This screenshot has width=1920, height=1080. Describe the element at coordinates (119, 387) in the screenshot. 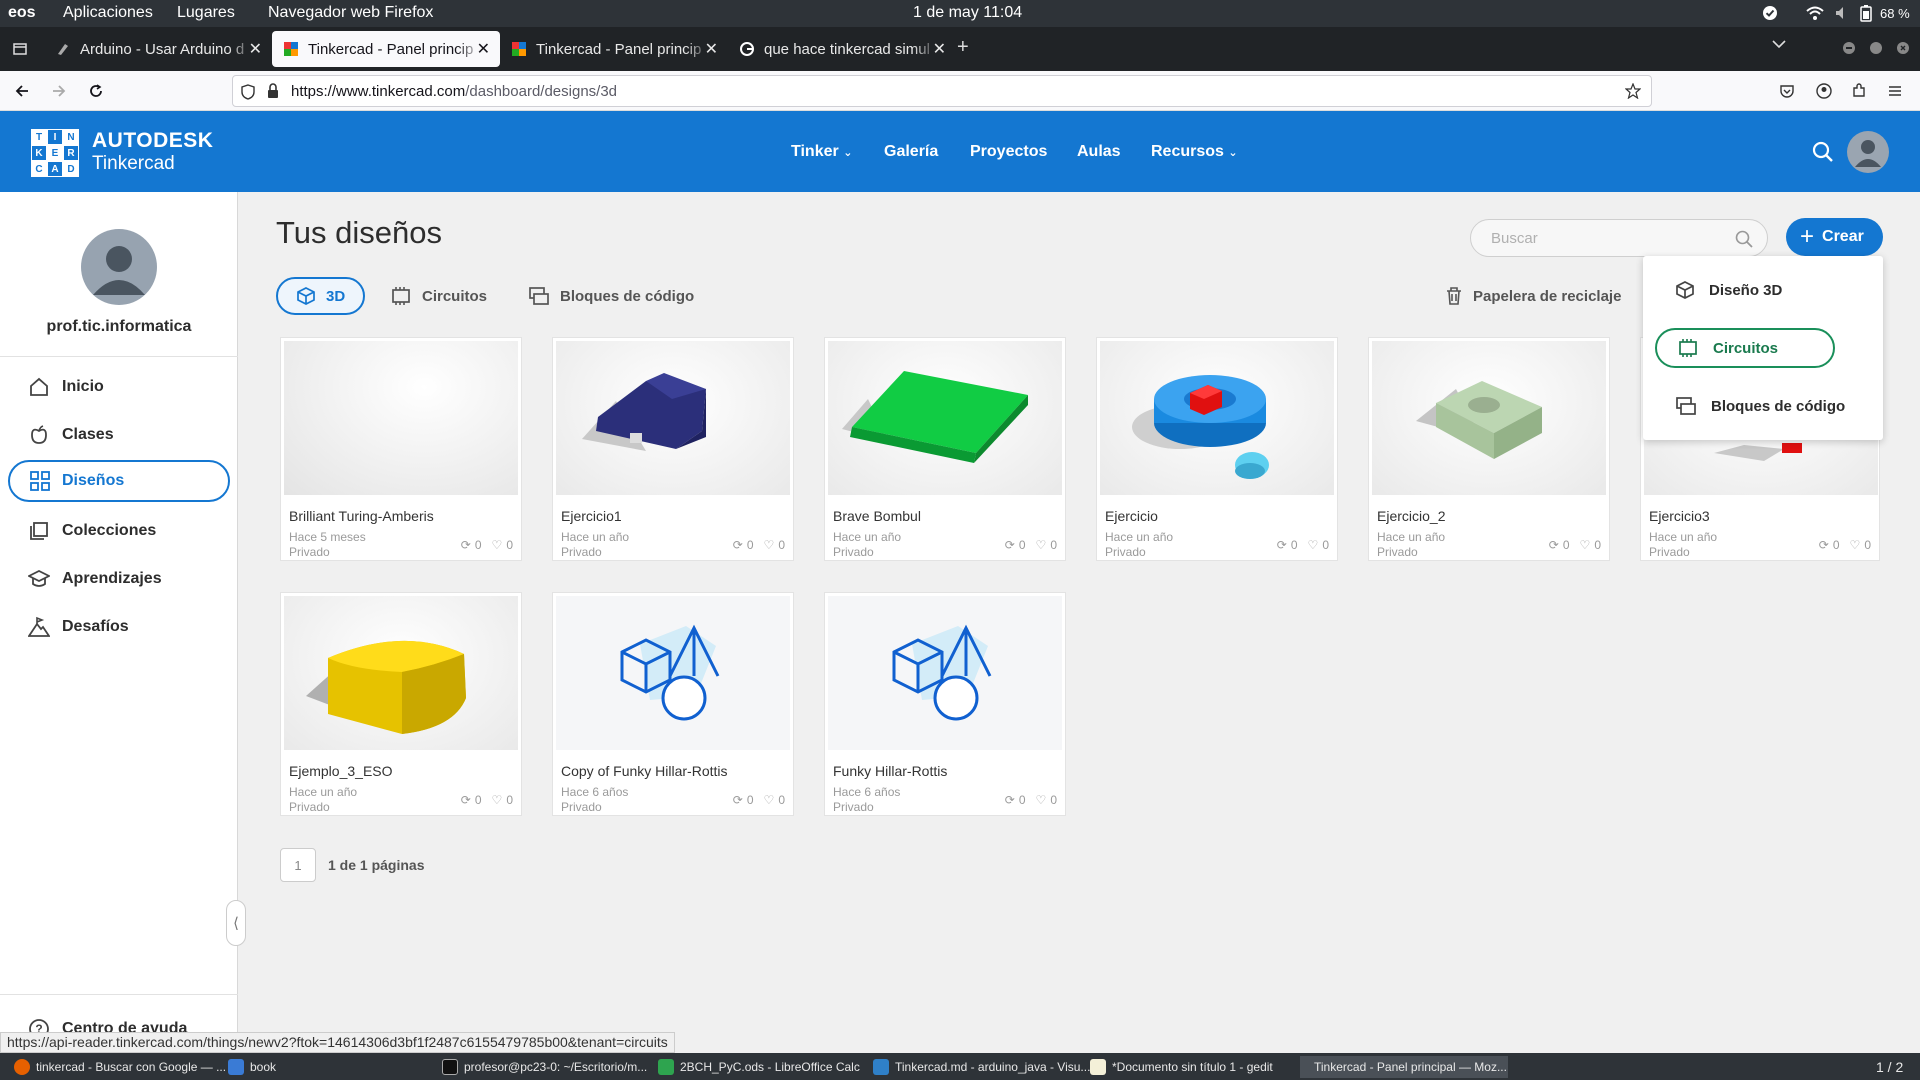

I see `sidebar-item-inicio: Inicio` at that location.